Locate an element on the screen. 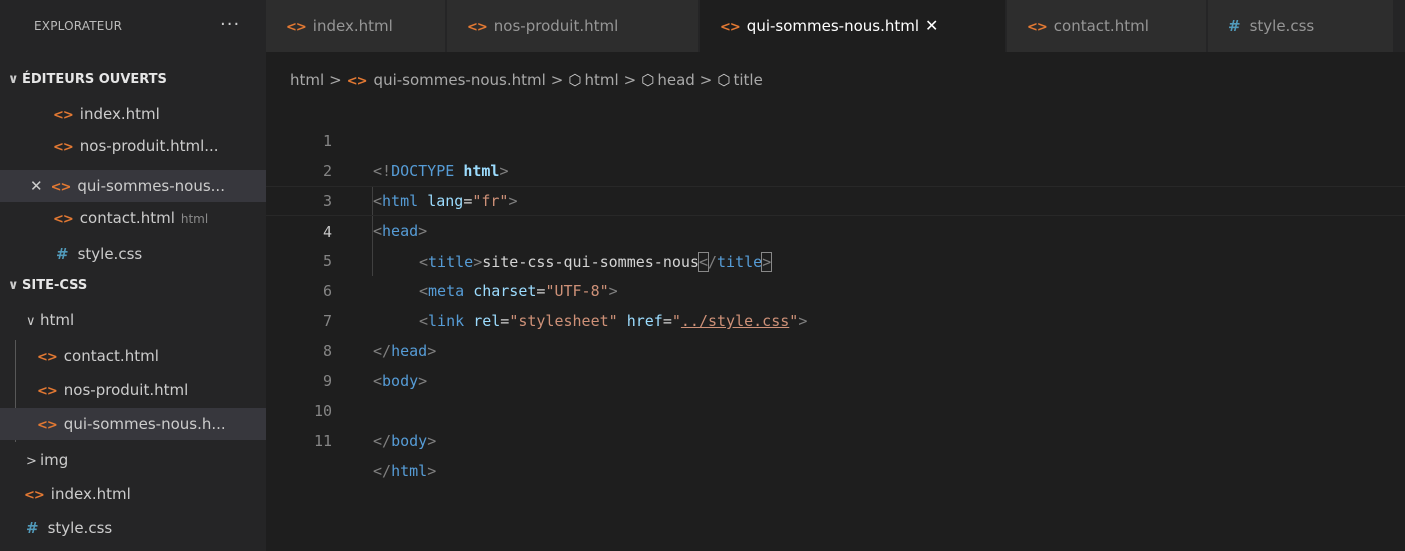 This screenshot has height=551, width=1405. tree-file-label: index.html is located at coordinates (90, 494).